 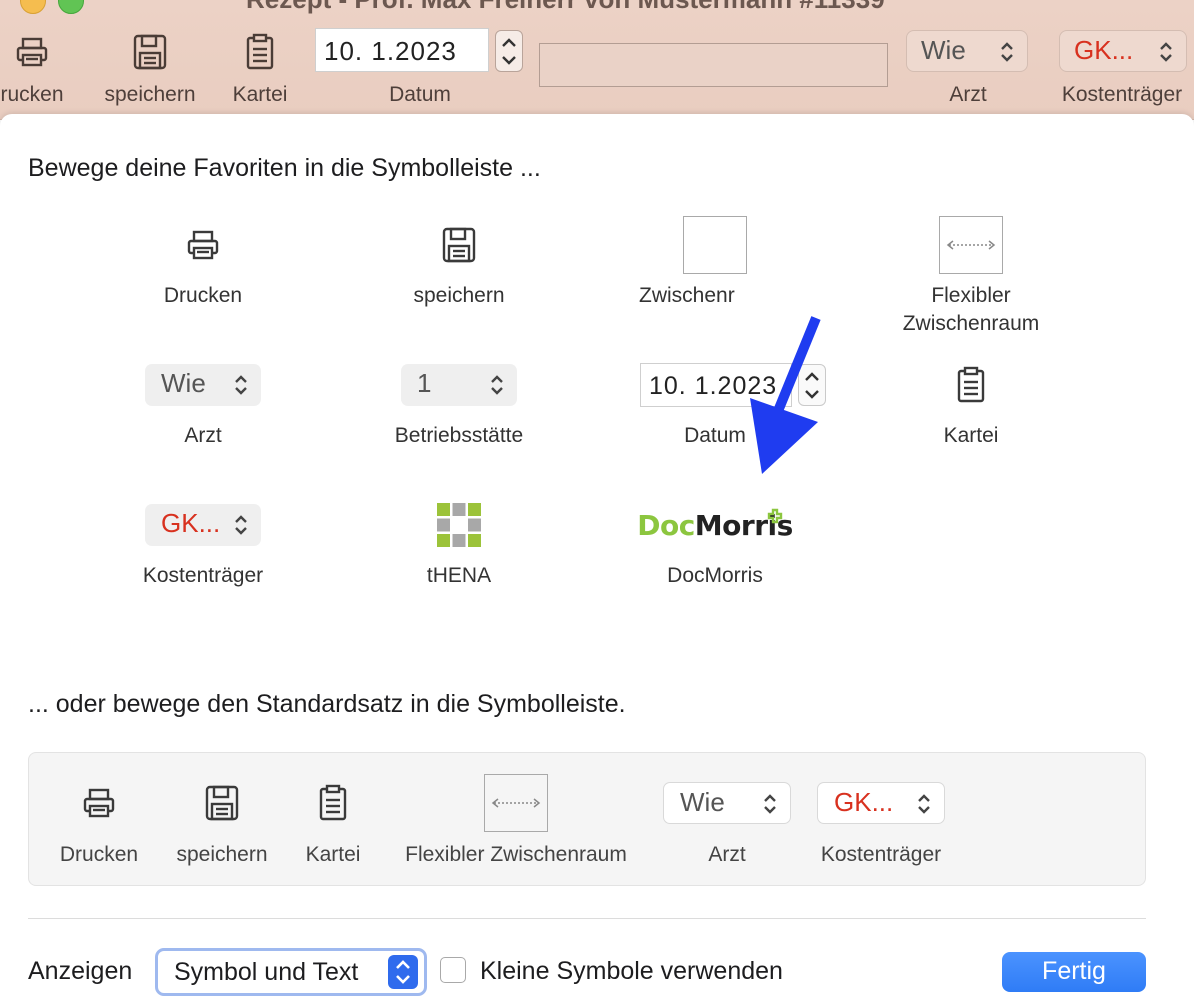 What do you see at coordinates (516, 854) in the screenshot?
I see `default-flexible-space-label: Flexibler Zwischenraum` at bounding box center [516, 854].